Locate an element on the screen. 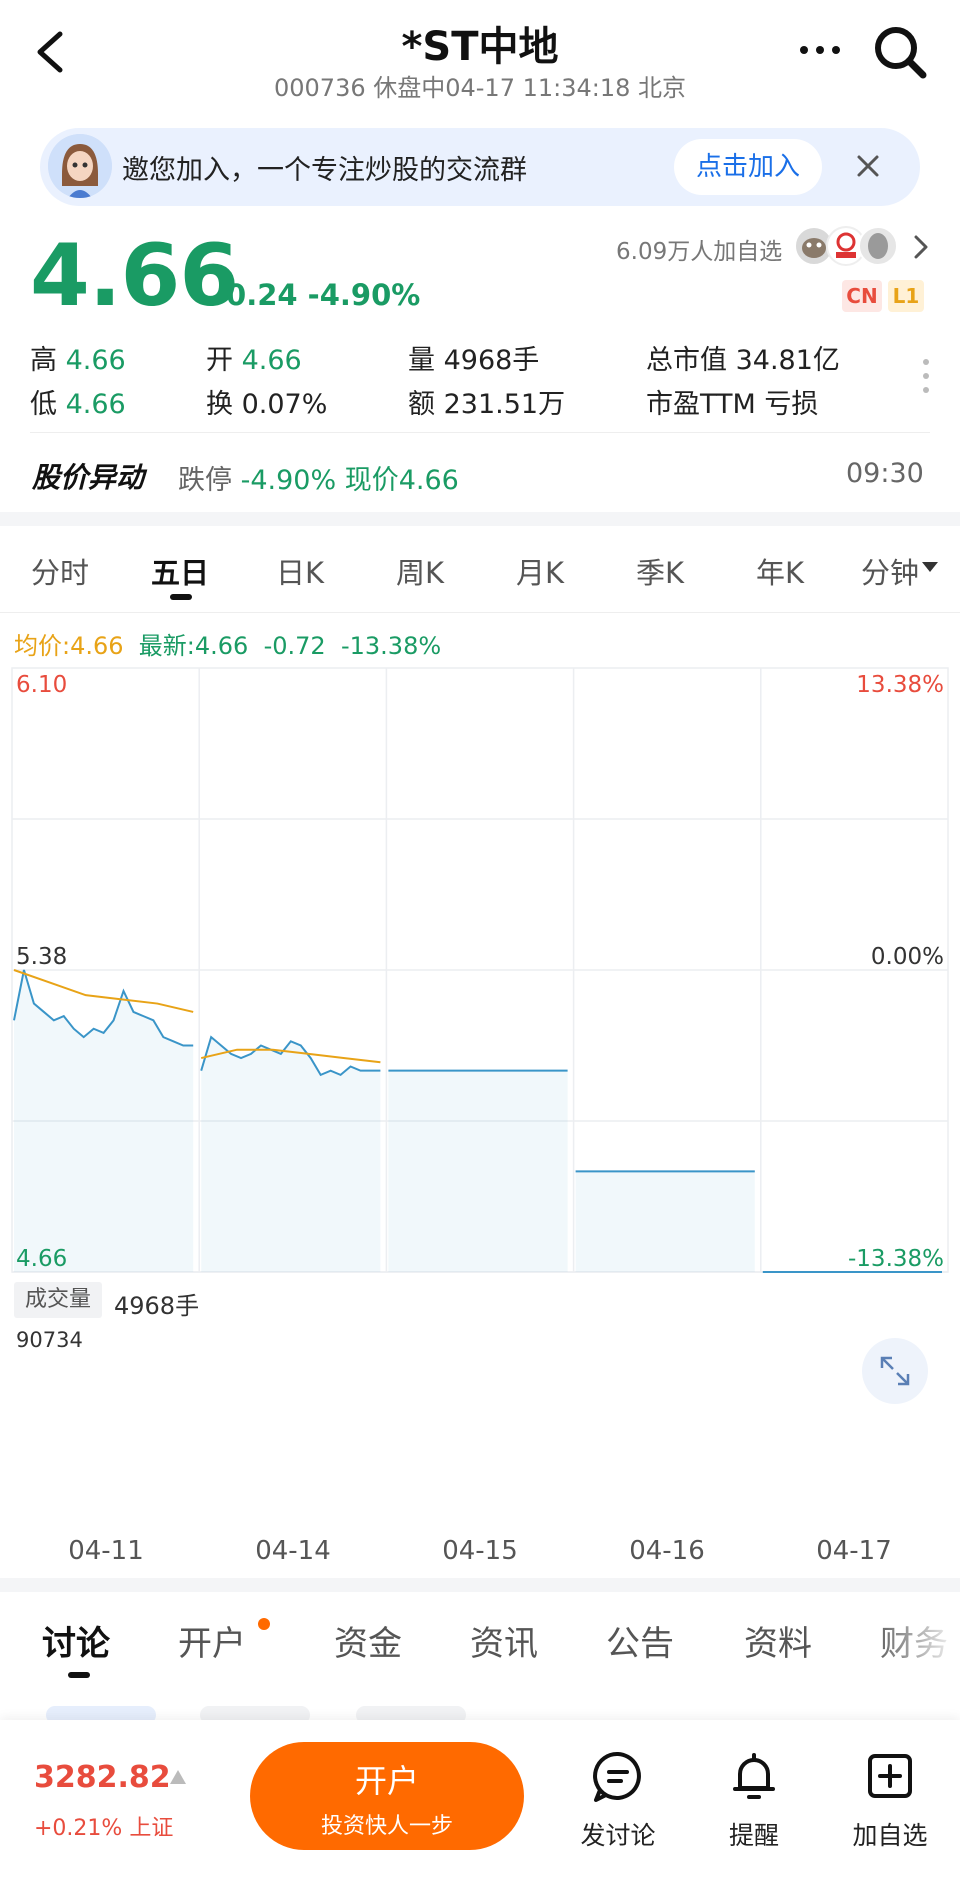  triangle-up-icon is located at coordinates (178, 1777).